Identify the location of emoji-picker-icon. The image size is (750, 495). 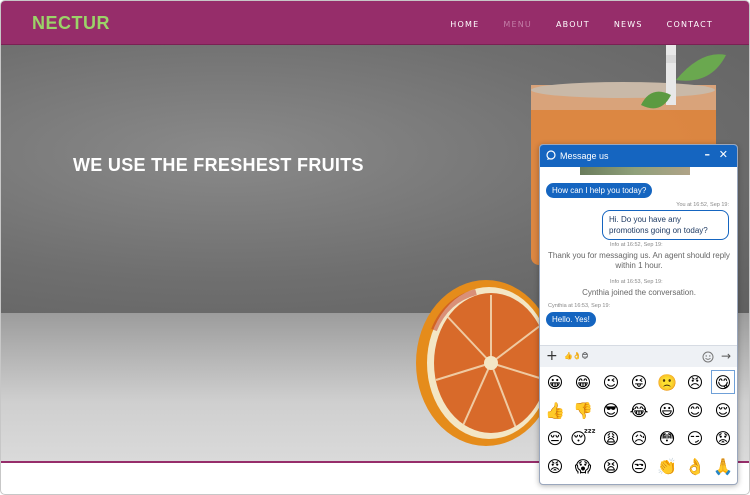
(708, 357).